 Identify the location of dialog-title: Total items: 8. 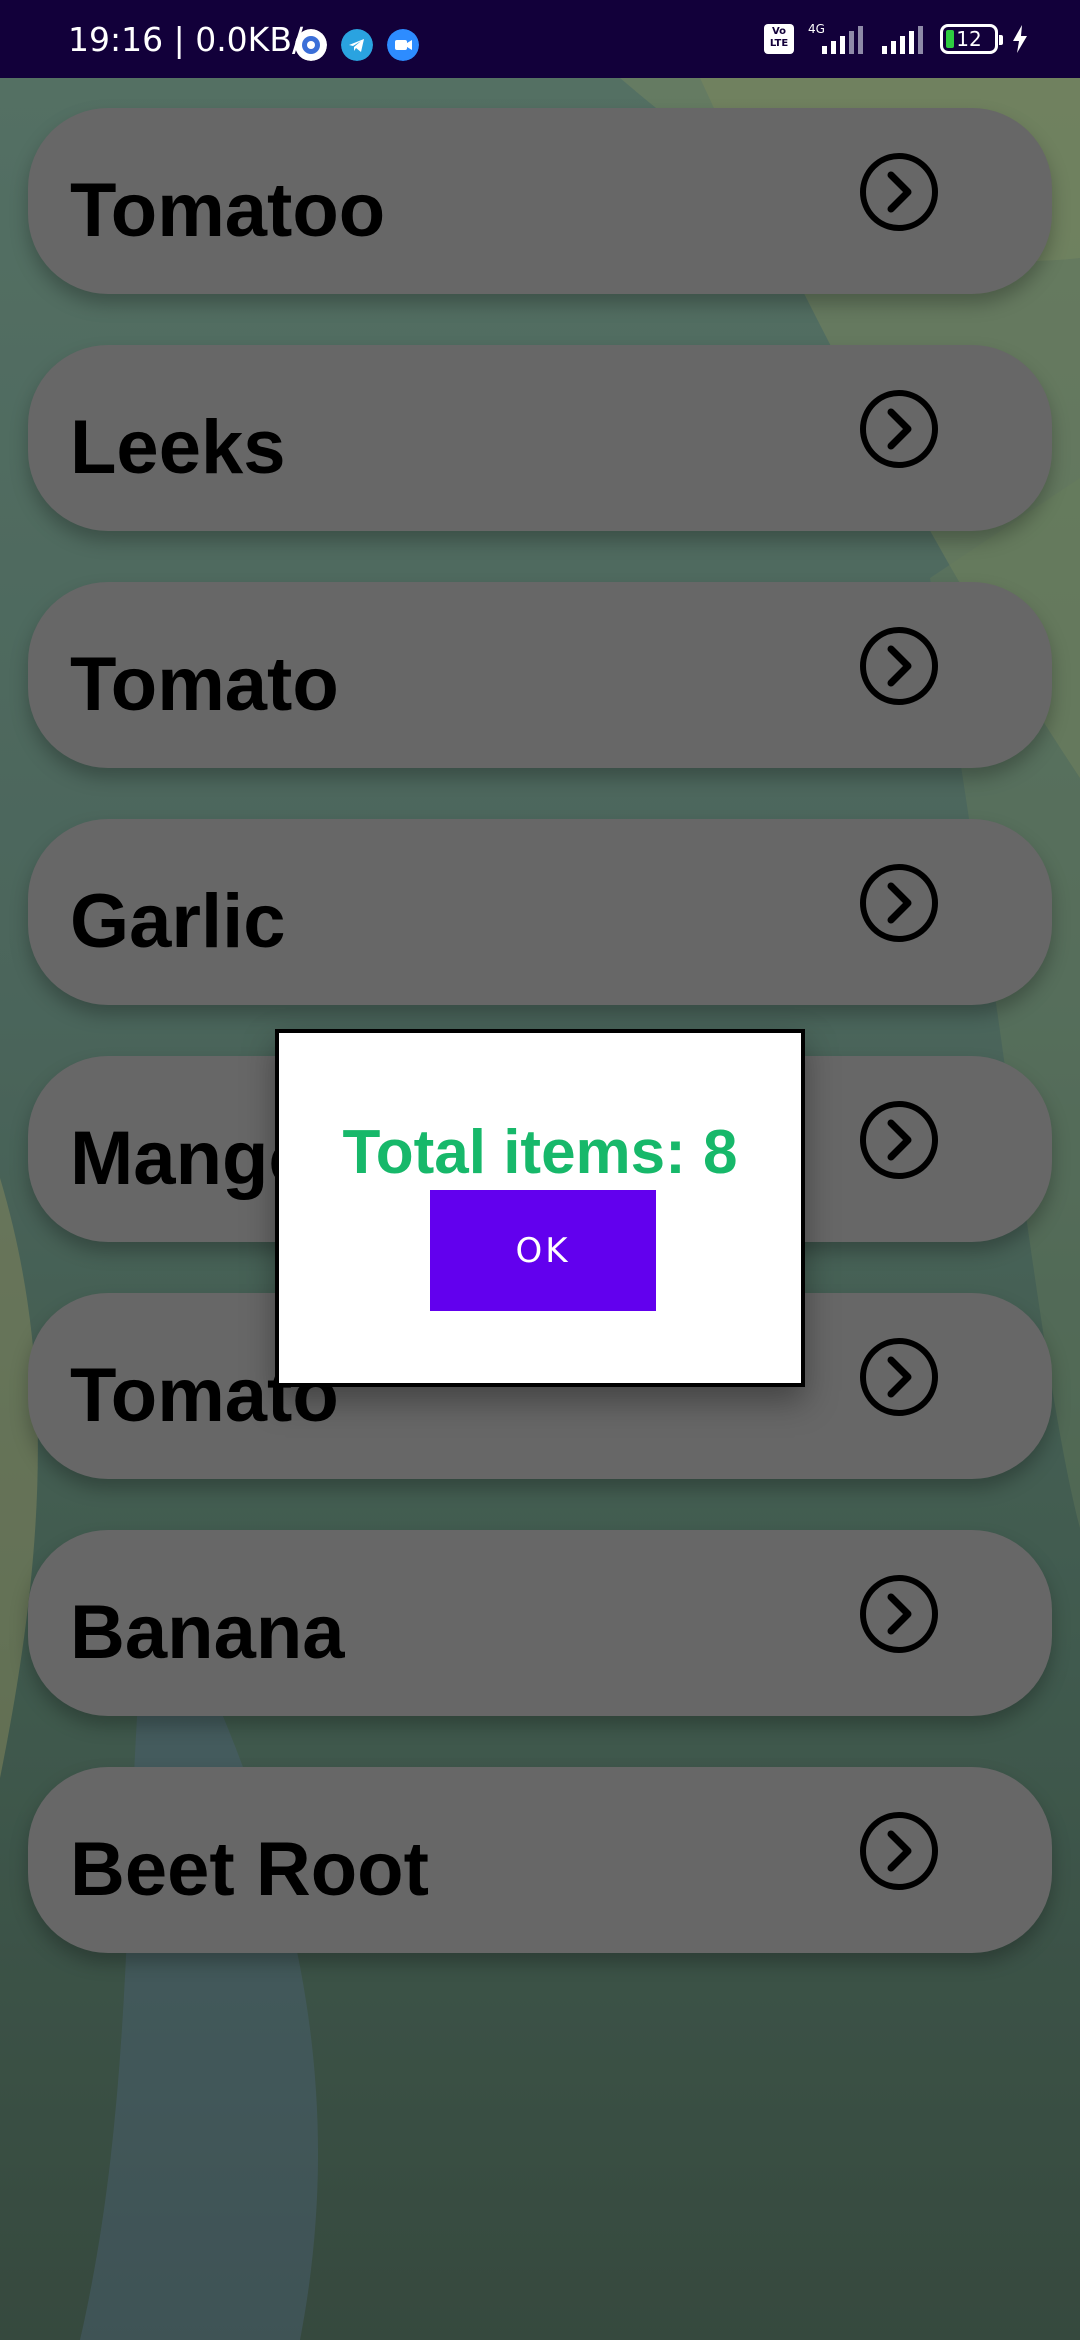
(540, 1152).